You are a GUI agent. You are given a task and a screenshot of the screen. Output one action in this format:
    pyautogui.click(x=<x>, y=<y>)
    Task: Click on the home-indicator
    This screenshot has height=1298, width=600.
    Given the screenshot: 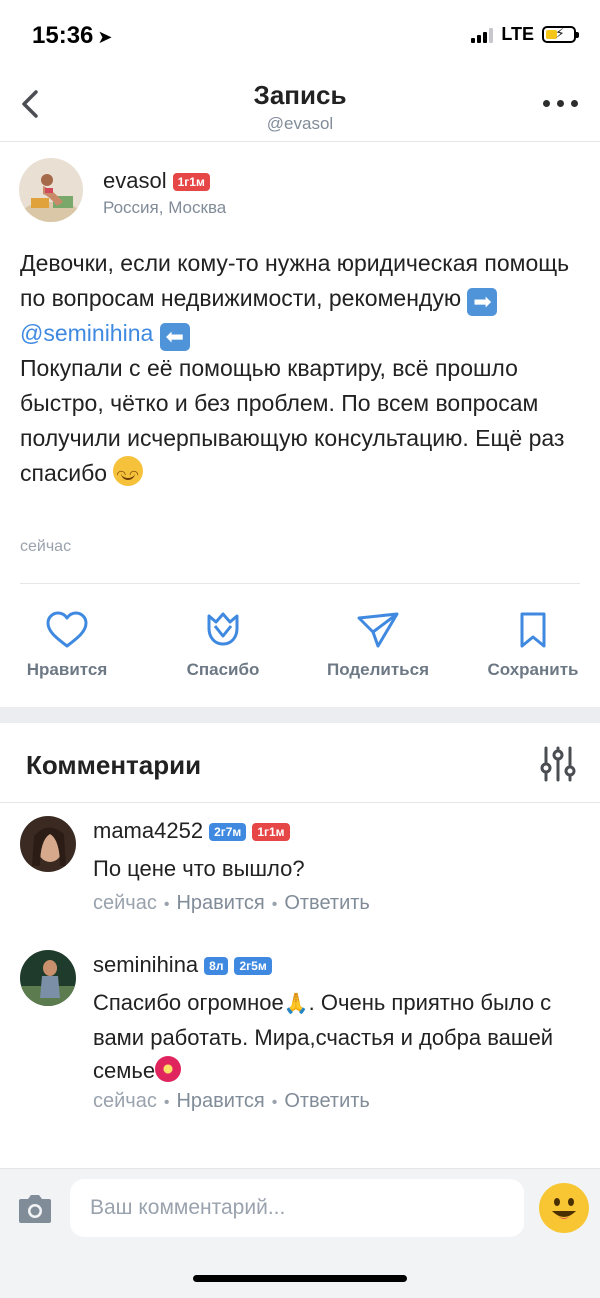 What is the action you would take?
    pyautogui.click(x=300, y=1278)
    